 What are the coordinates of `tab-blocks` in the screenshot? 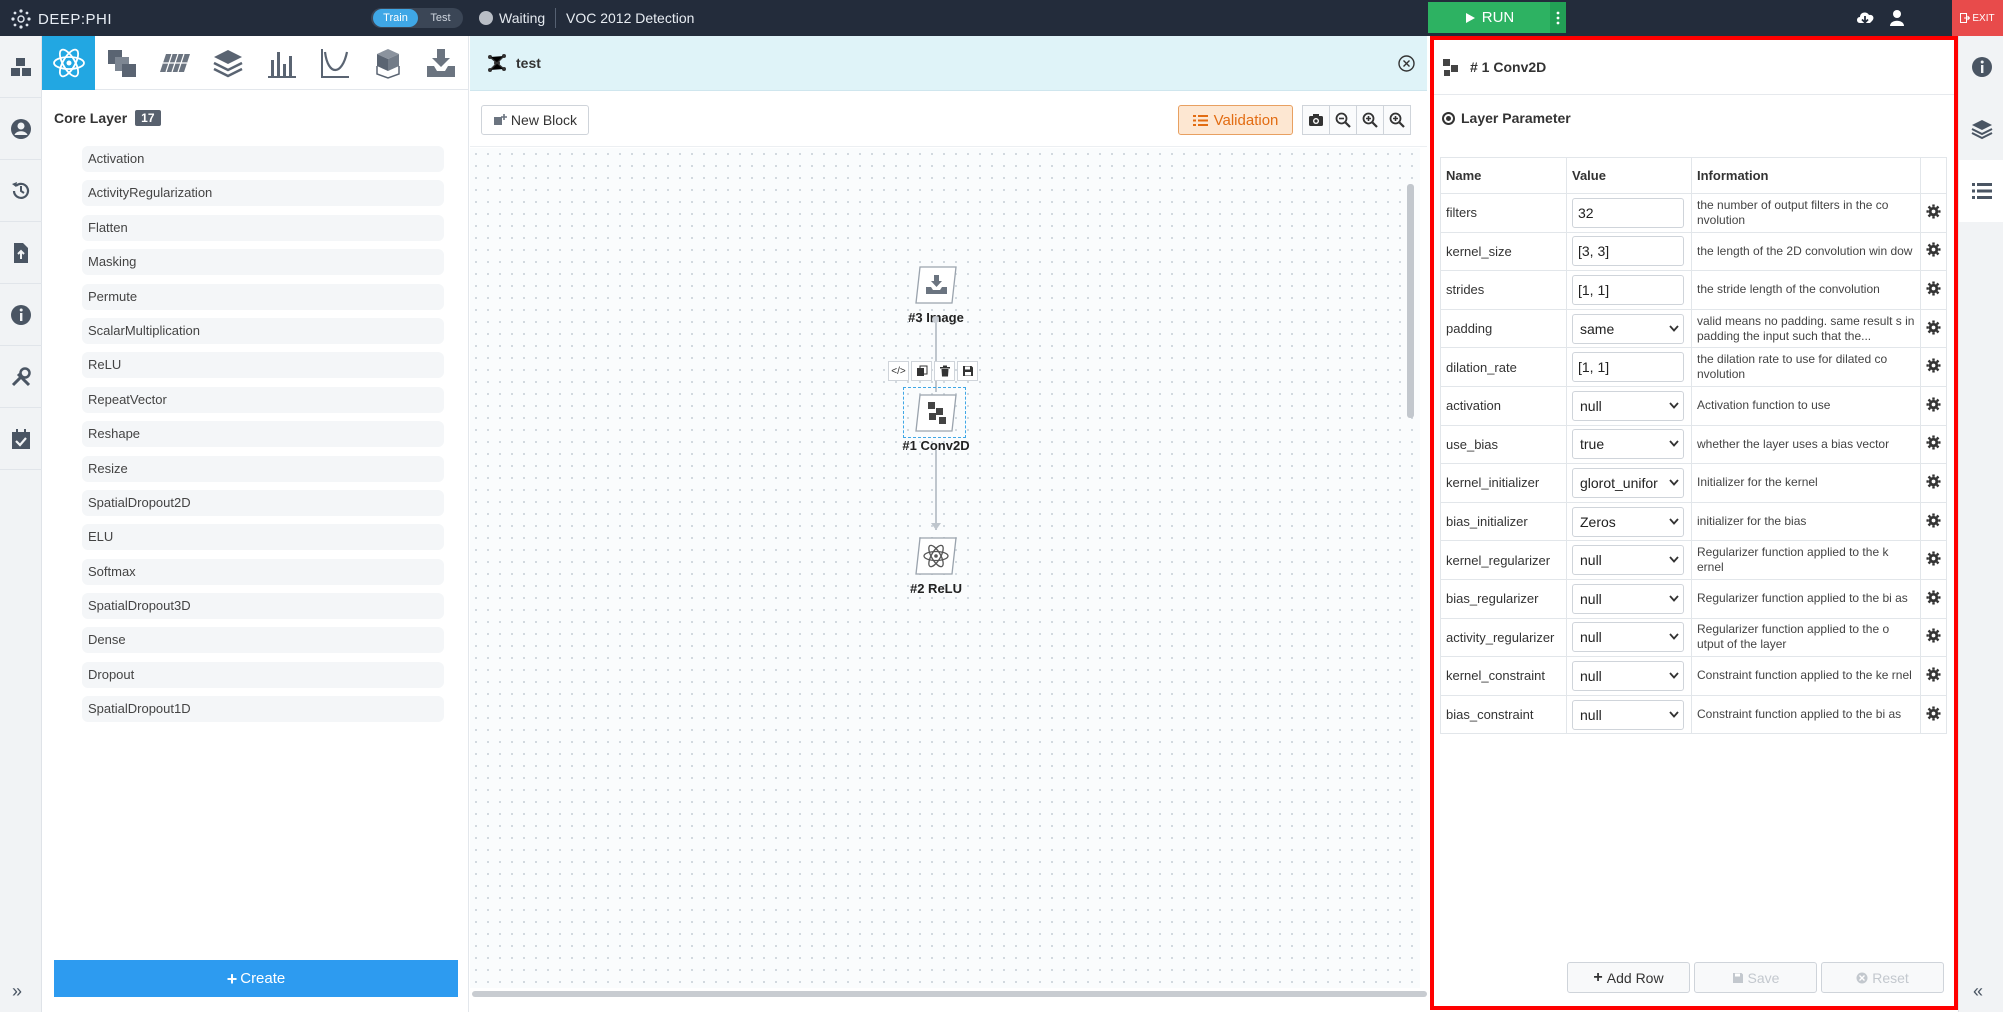 It's located at (388, 63).